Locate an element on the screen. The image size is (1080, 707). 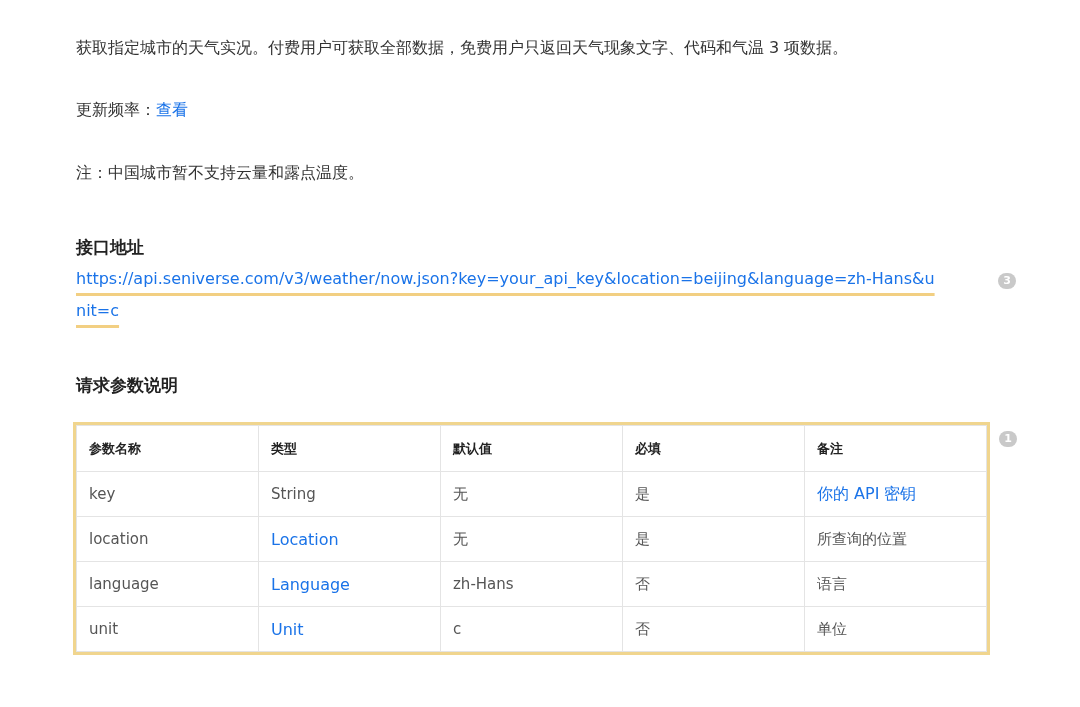
cell-link: Location is located at coordinates (305, 539).